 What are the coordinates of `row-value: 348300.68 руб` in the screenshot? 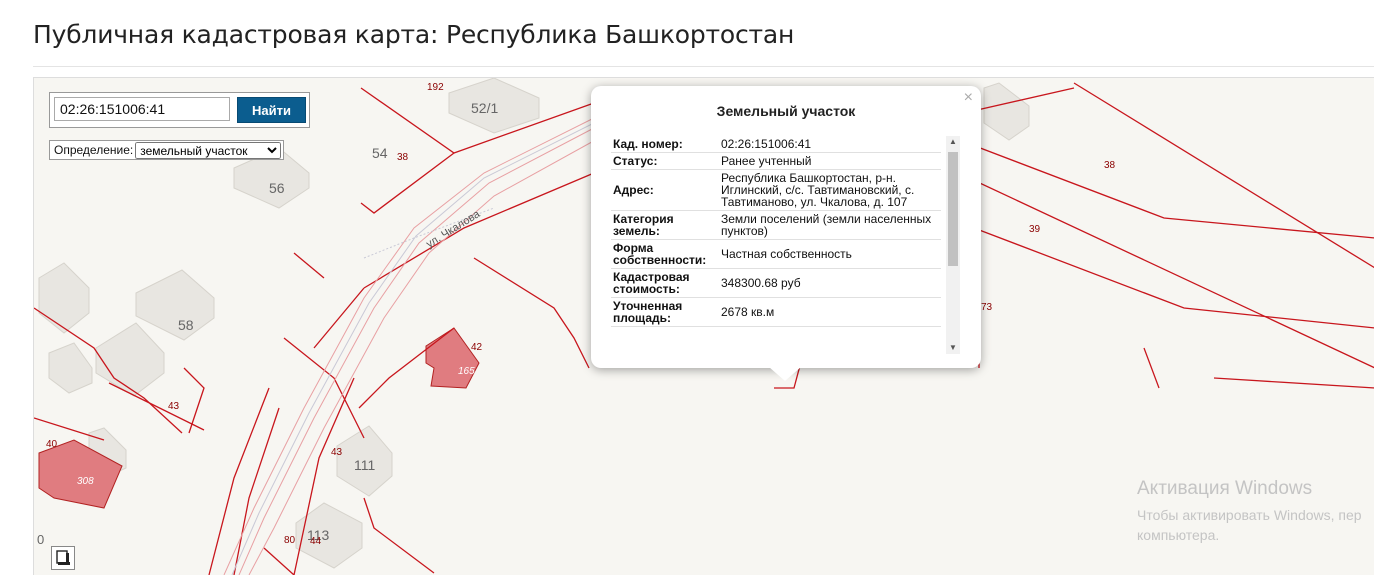 It's located at (830, 283).